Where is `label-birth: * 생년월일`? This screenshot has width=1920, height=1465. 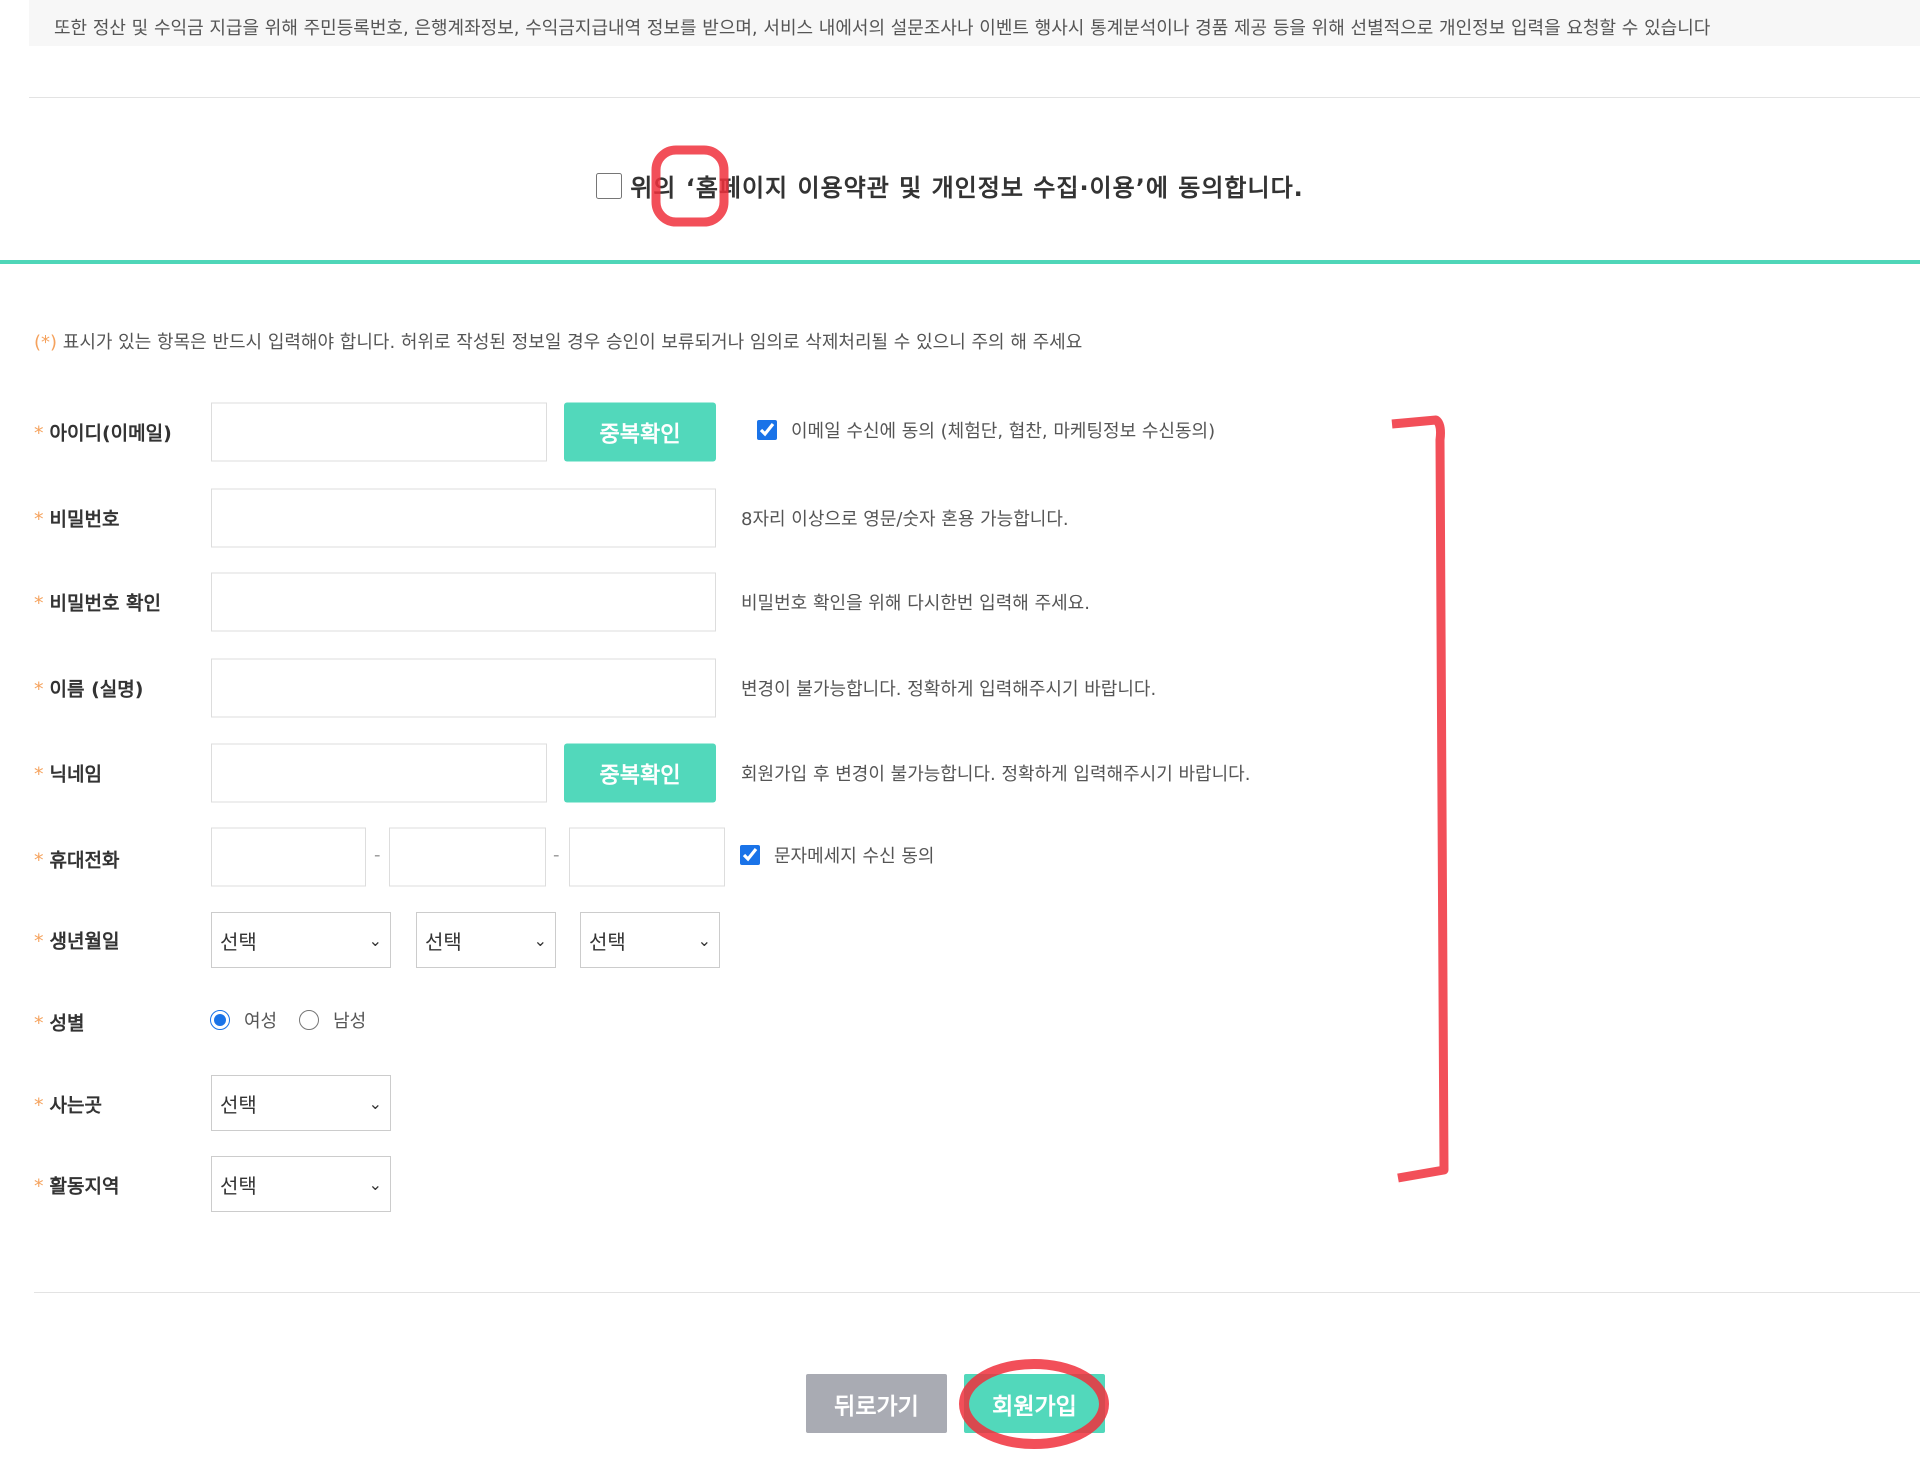
label-birth: * 생년월일 is located at coordinates (76, 940).